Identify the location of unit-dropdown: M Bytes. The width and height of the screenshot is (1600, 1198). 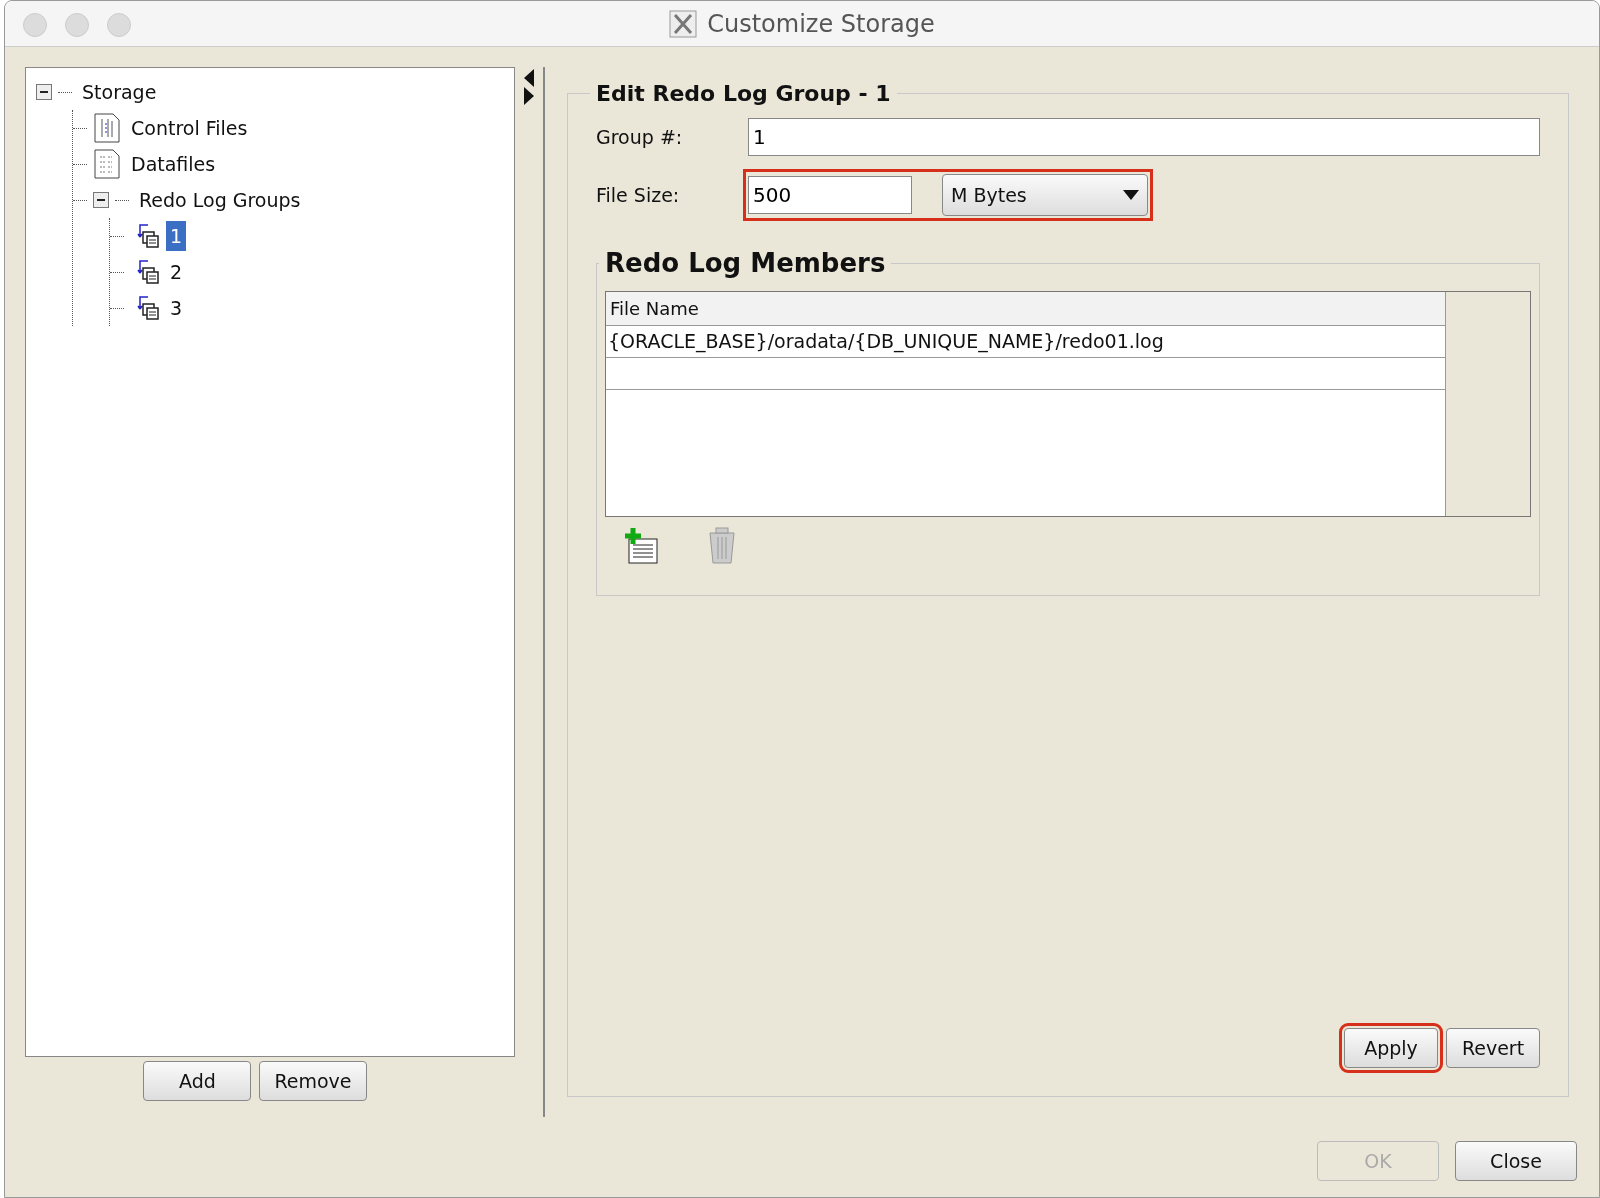
(1045, 195).